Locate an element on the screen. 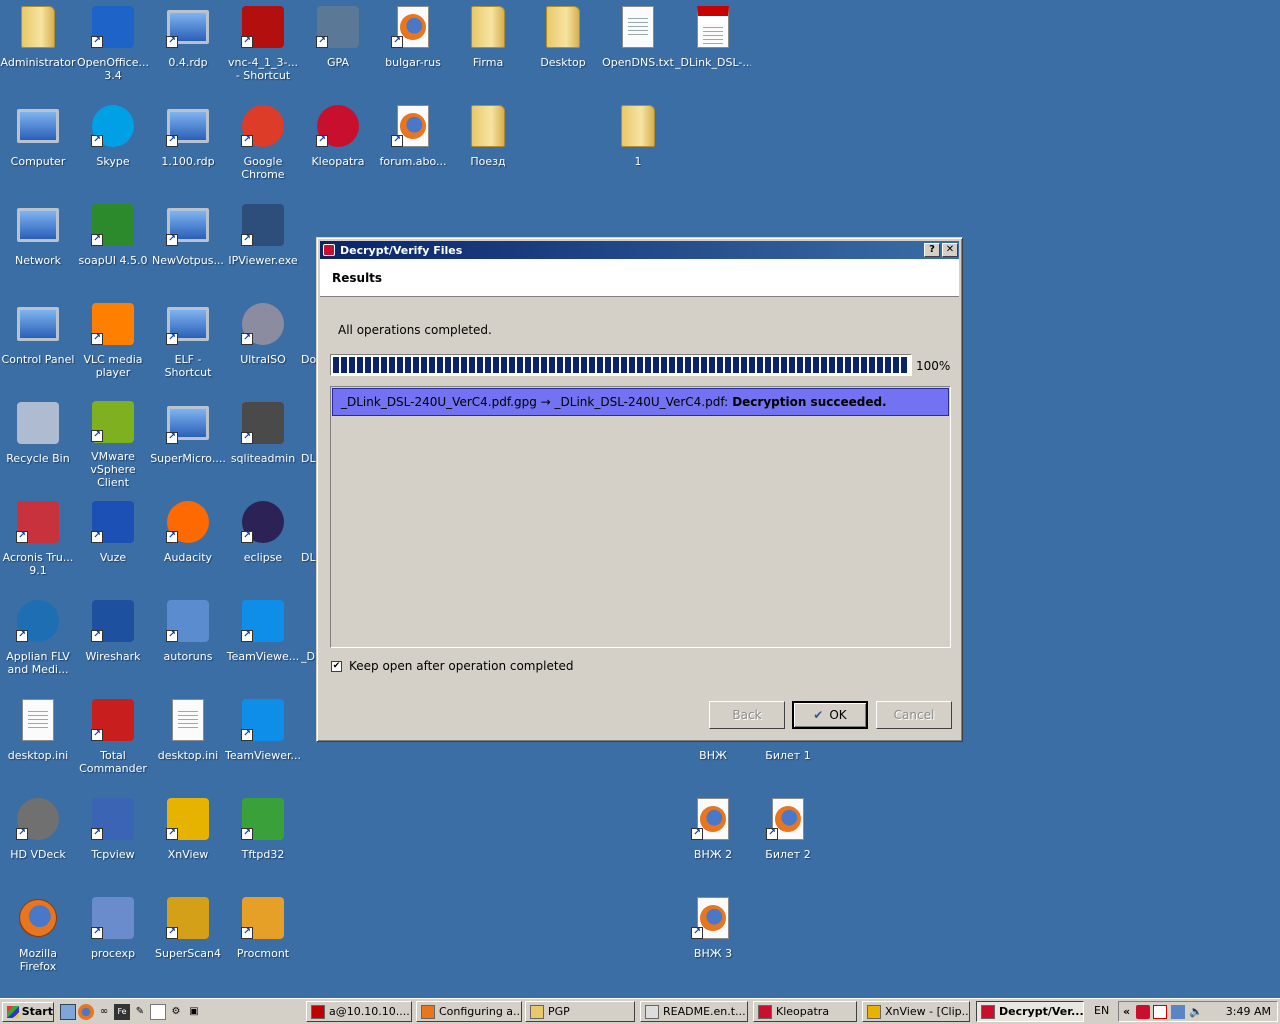 Image resolution: width=1280 pixels, height=1024 pixels. desktop-icon: ↗ ELF - Shortcut is located at coordinates (188, 343).